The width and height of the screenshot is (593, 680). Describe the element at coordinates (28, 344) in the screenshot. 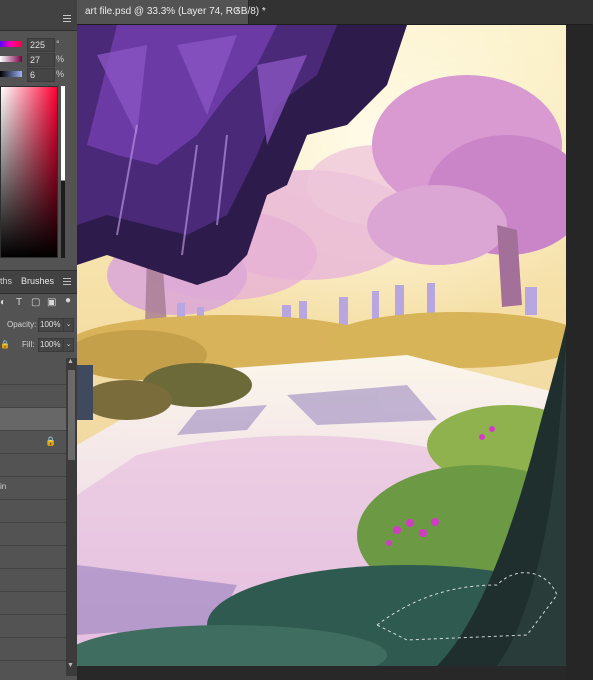

I see `fill-label: Fill:` at that location.